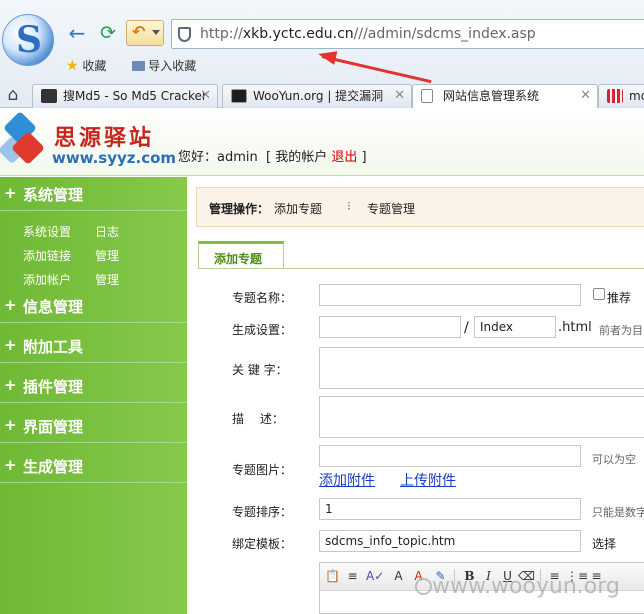 This screenshot has width=644, height=614. Describe the element at coordinates (375, 576) in the screenshot. I see `spellcheck-icon: A✓` at that location.